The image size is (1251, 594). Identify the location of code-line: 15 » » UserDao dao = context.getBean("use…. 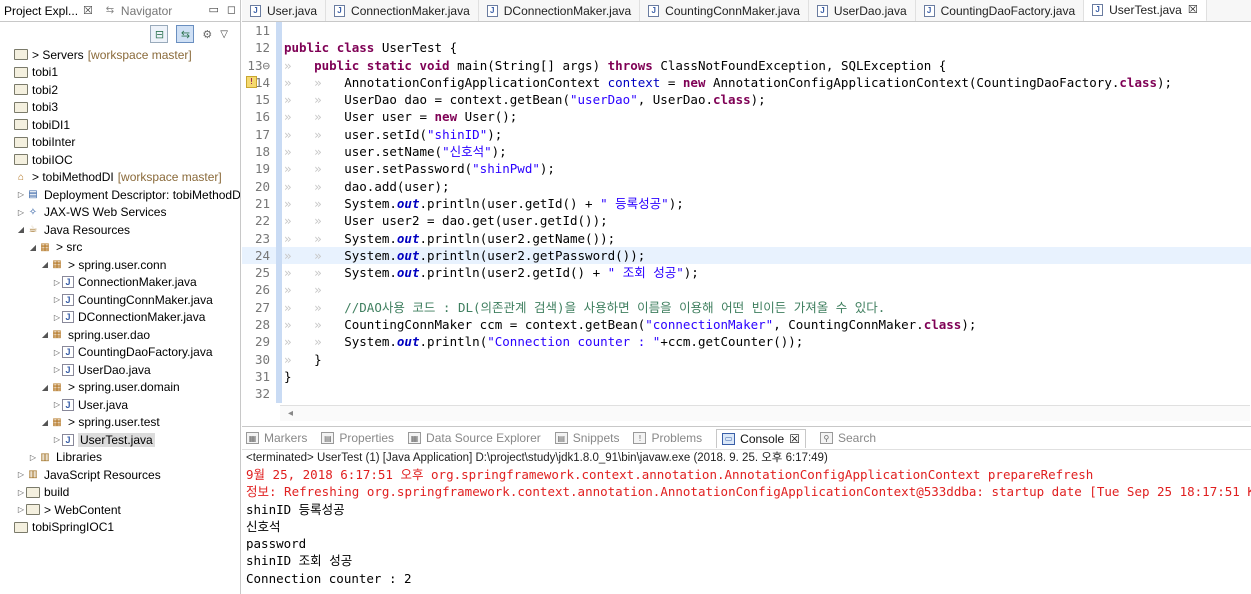
(746, 100).